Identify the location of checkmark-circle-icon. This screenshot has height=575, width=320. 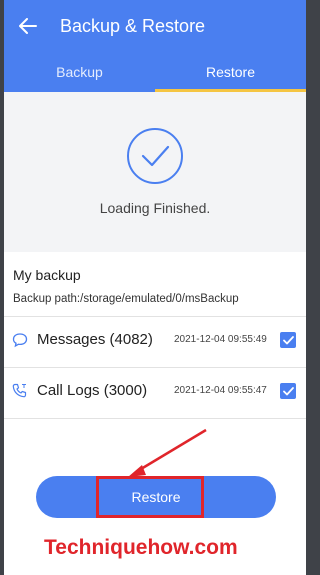
(155, 156).